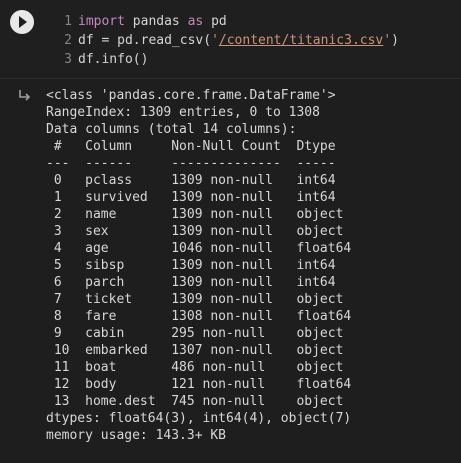  I want to click on output-line: 0 pclass 1309 non-null int64, so click(199, 180).